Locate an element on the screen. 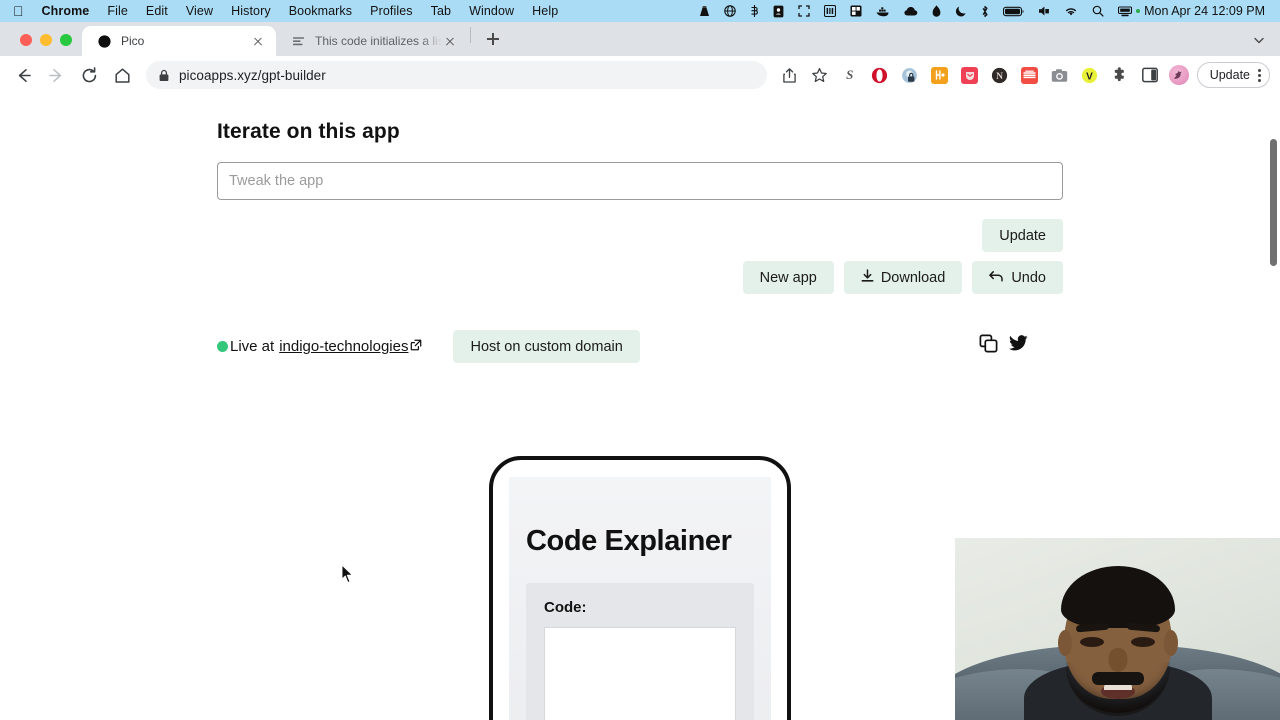 The width and height of the screenshot is (1280, 720). wappalyzer-extension-icon is located at coordinates (1030, 75).